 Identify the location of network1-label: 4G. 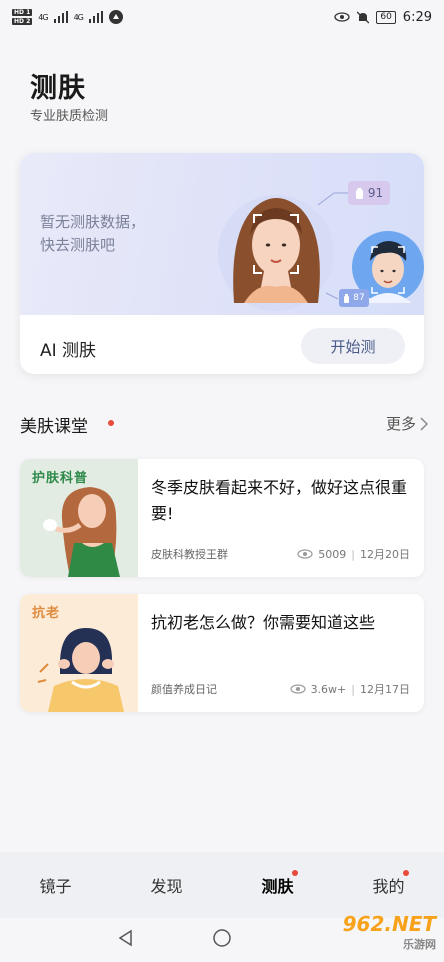
(43, 17).